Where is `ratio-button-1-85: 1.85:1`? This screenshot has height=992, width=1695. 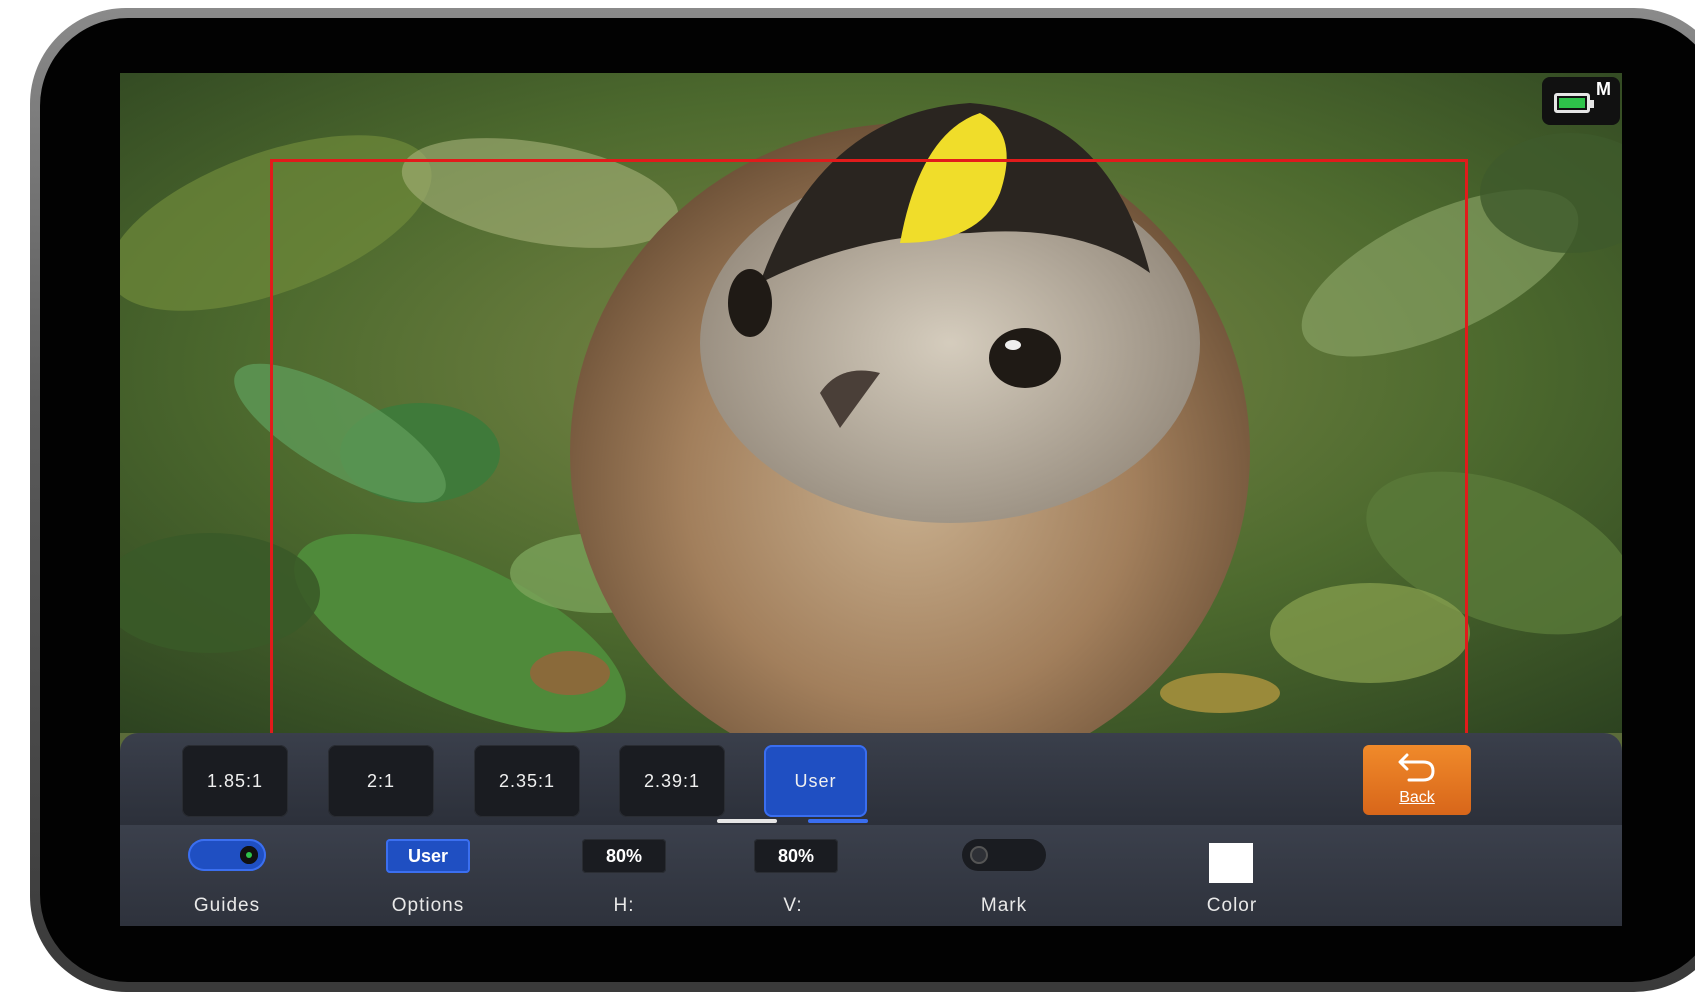 ratio-button-1-85: 1.85:1 is located at coordinates (235, 781).